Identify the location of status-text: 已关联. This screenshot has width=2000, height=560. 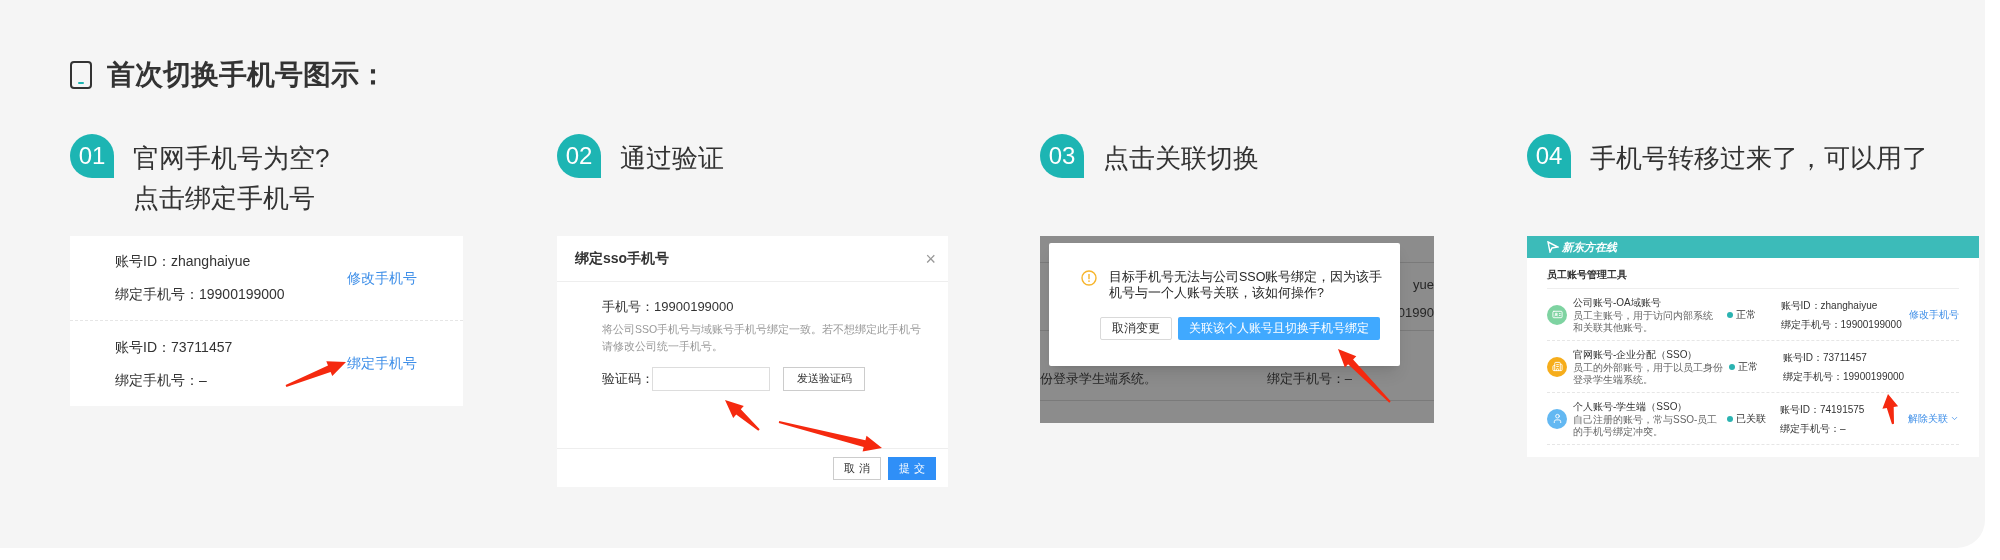
(1750, 419).